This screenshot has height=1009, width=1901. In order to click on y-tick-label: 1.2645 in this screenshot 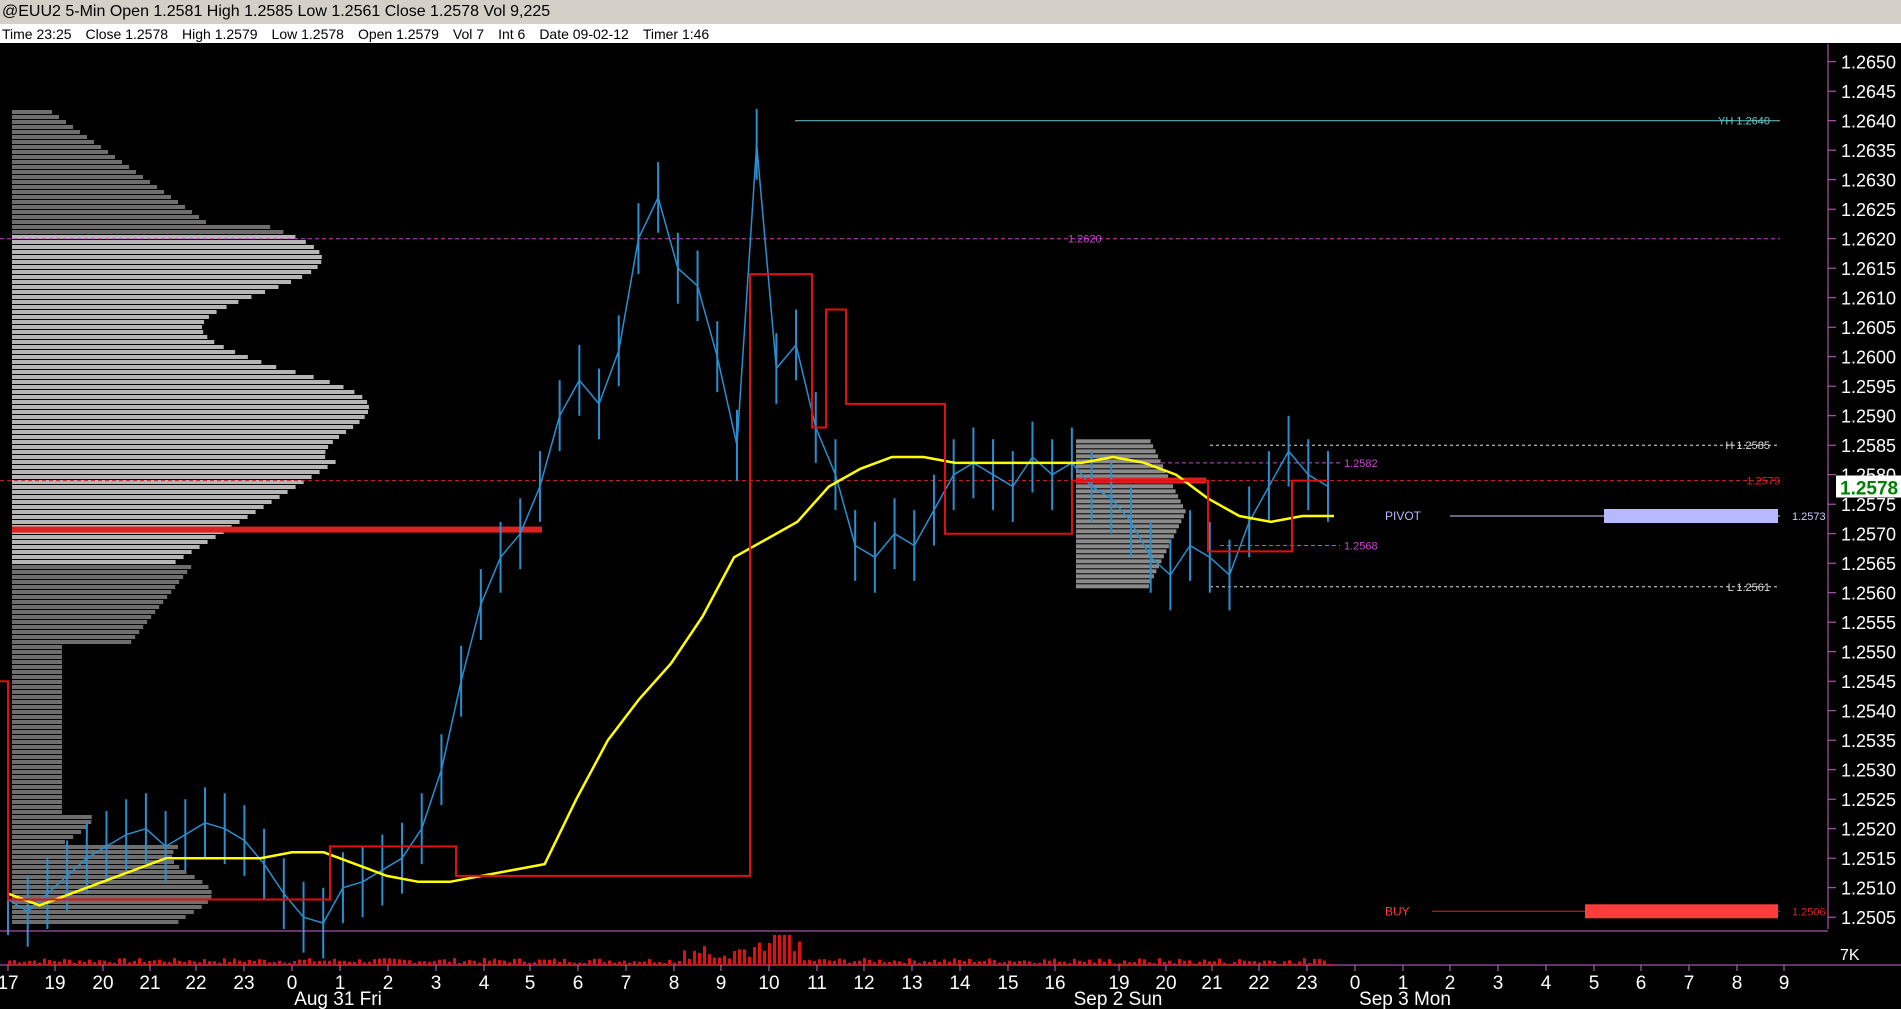, I will do `click(1868, 92)`.